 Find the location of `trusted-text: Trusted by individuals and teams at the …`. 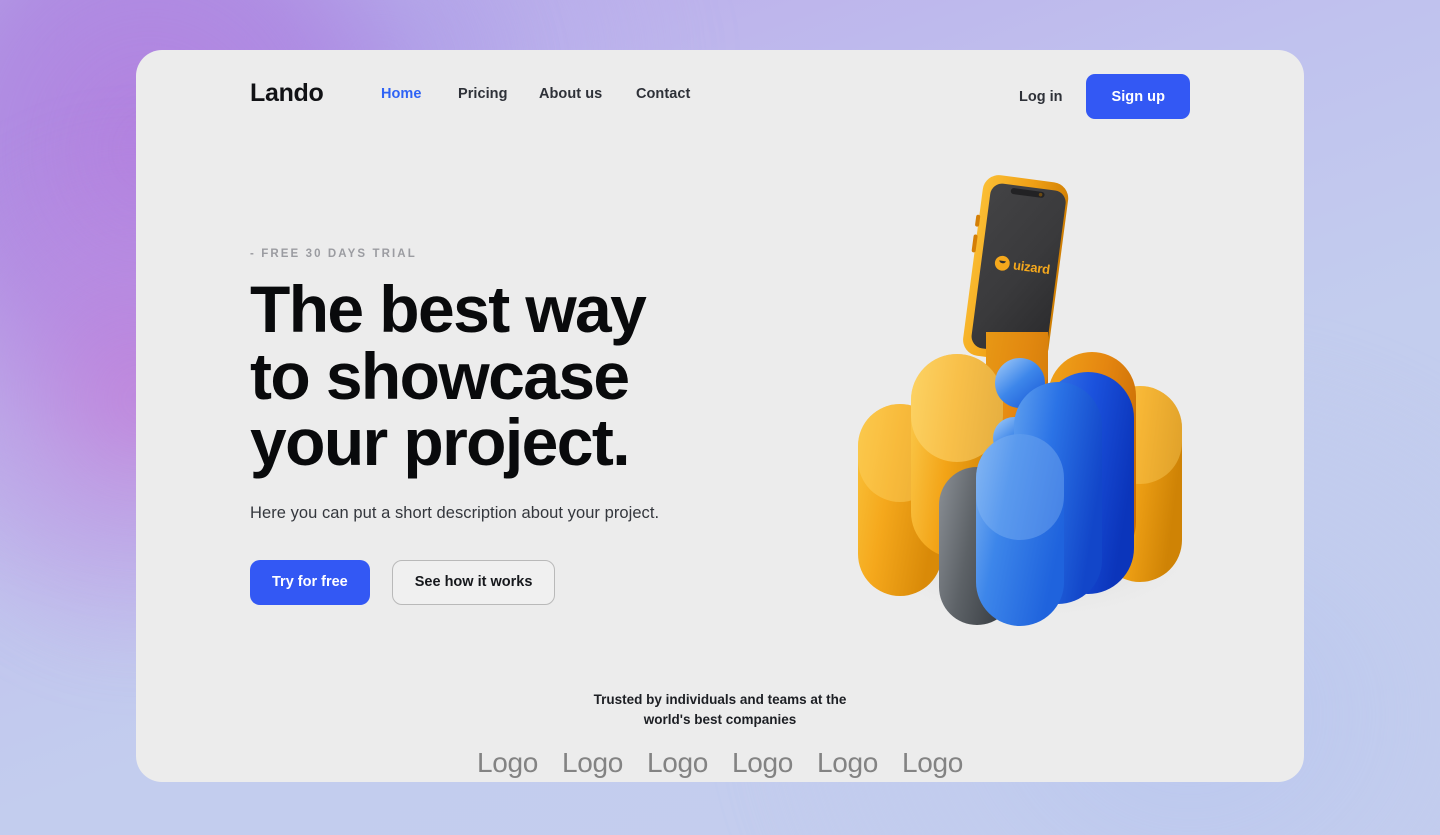

trusted-text: Trusted by individuals and teams at the … is located at coordinates (720, 709).